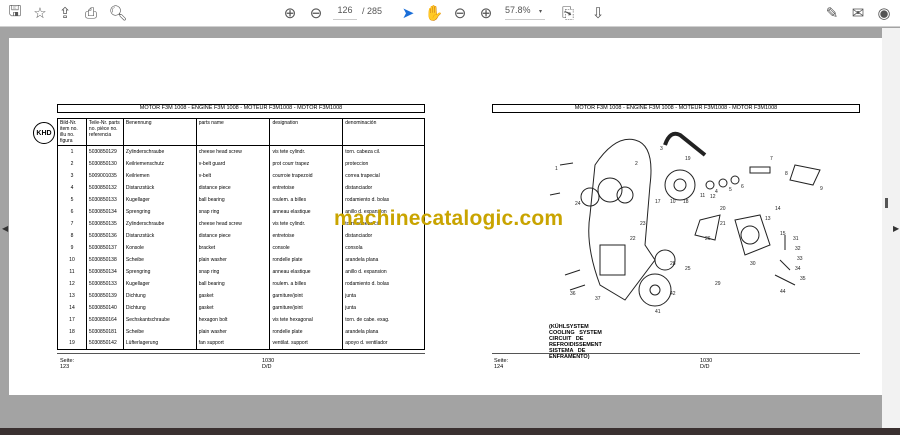 The image size is (900, 435). What do you see at coordinates (673, 264) in the screenshot?
I see `callout-label: 28` at bounding box center [673, 264].